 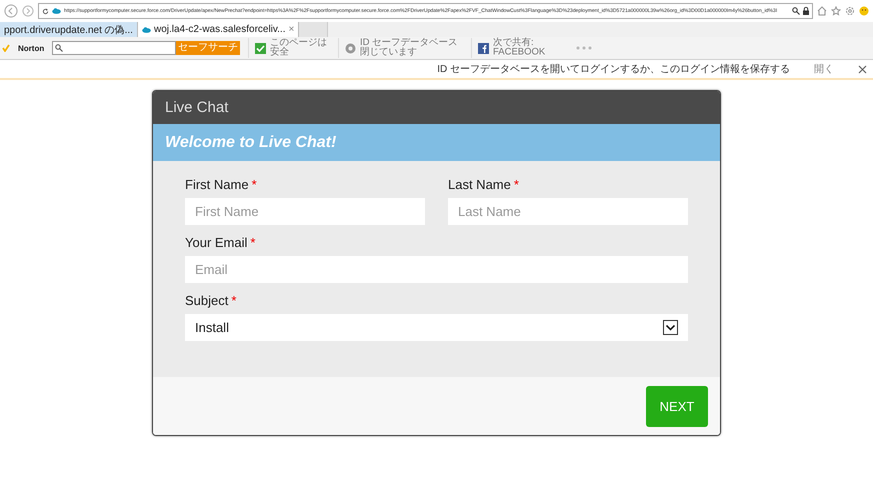 What do you see at coordinates (114, 48) in the screenshot?
I see `search-field` at bounding box center [114, 48].